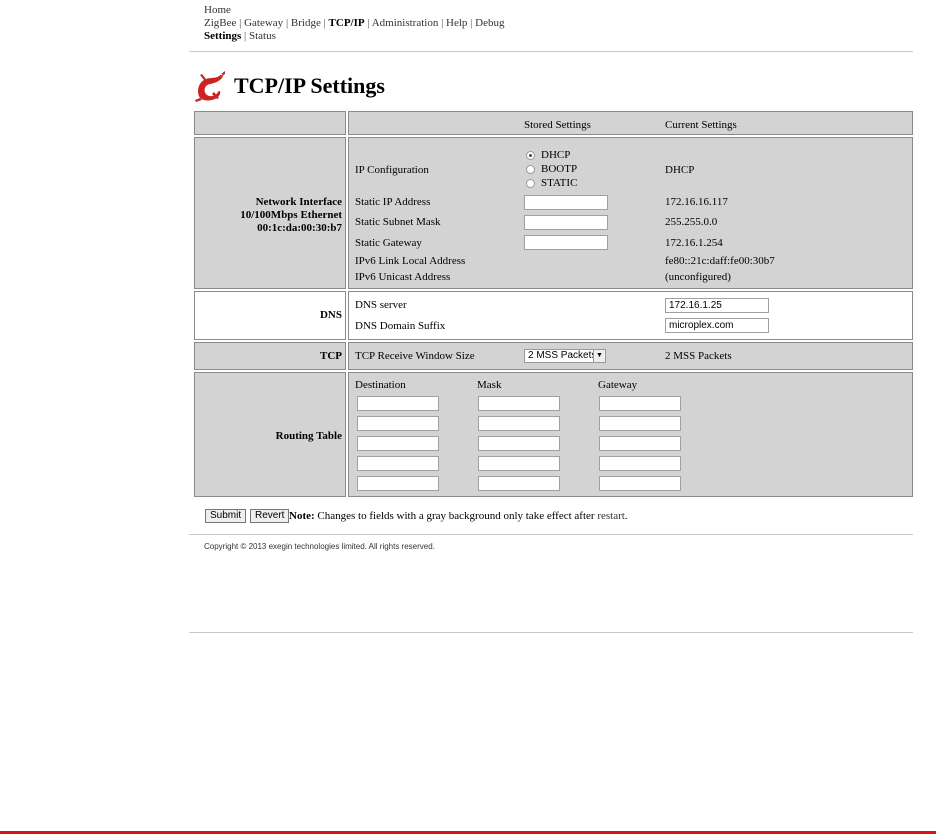 This screenshot has height=840, width=936. What do you see at coordinates (262, 36) in the screenshot?
I see `nav-status-link: Status` at bounding box center [262, 36].